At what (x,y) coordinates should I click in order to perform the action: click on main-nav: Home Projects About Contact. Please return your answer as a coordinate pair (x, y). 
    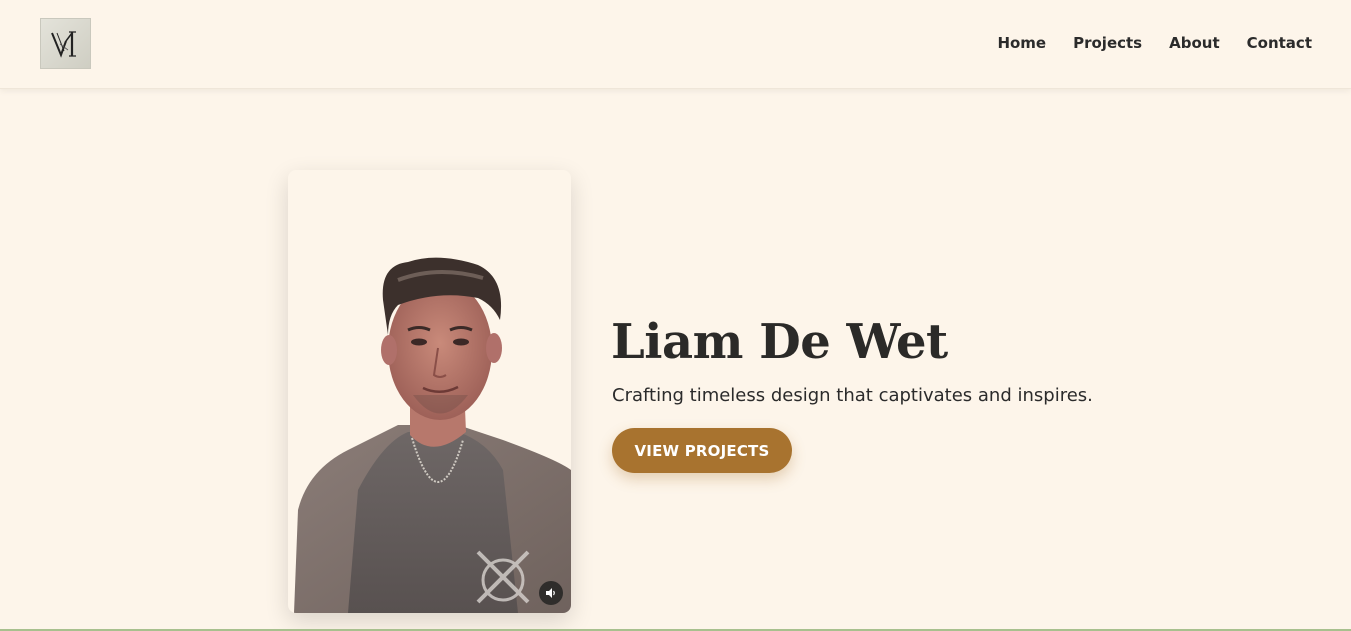
    Looking at the image, I should click on (1141, 43).